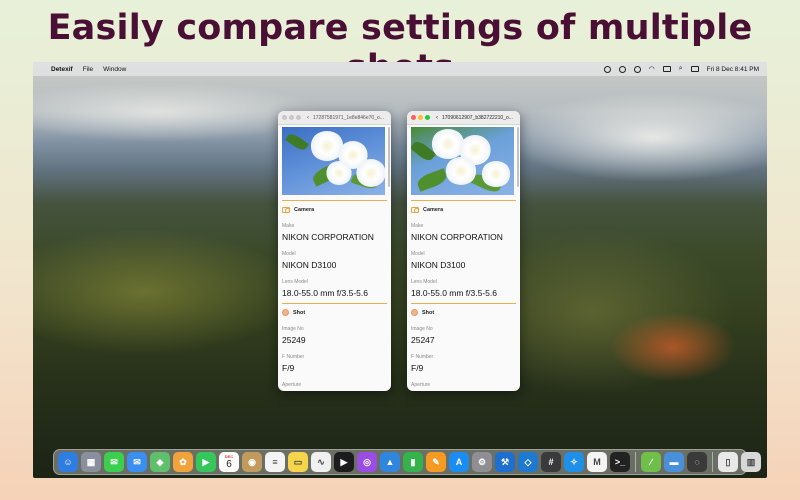  What do you see at coordinates (62, 69) in the screenshot?
I see `menu-app-name: Detexif` at bounding box center [62, 69].